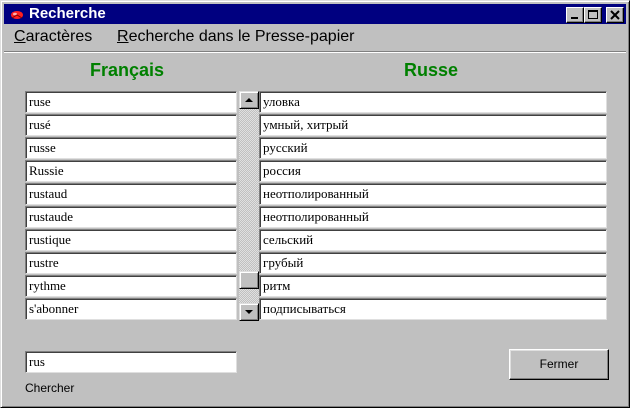  I want to click on russian-translation-cell: ритм, so click(433, 286).